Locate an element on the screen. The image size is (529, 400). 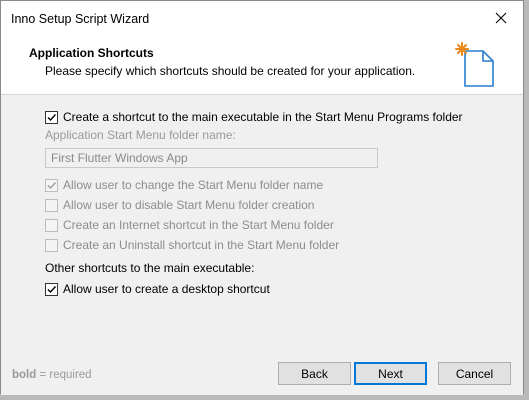
folder-name-input: First Flutter Windows App is located at coordinates (211, 158).